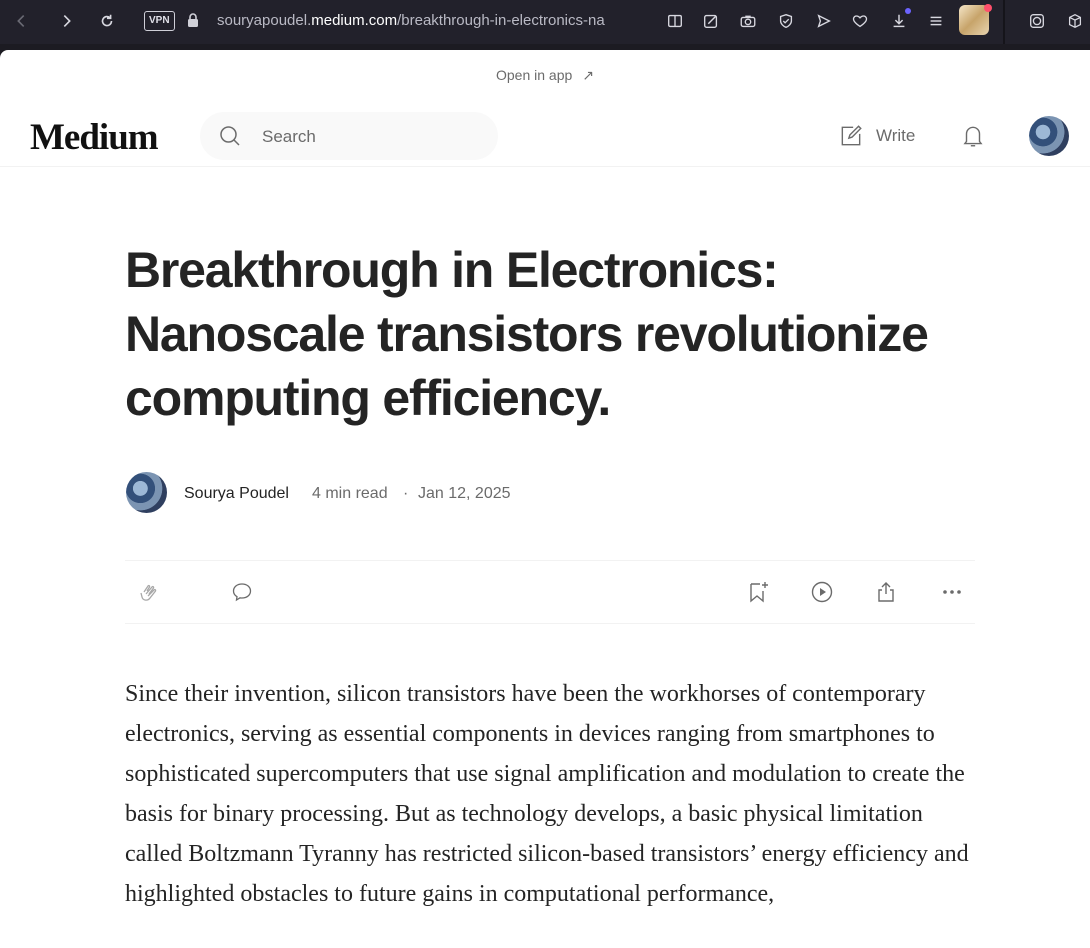 This screenshot has width=1090, height=948. I want to click on comment-icon, so click(242, 592).